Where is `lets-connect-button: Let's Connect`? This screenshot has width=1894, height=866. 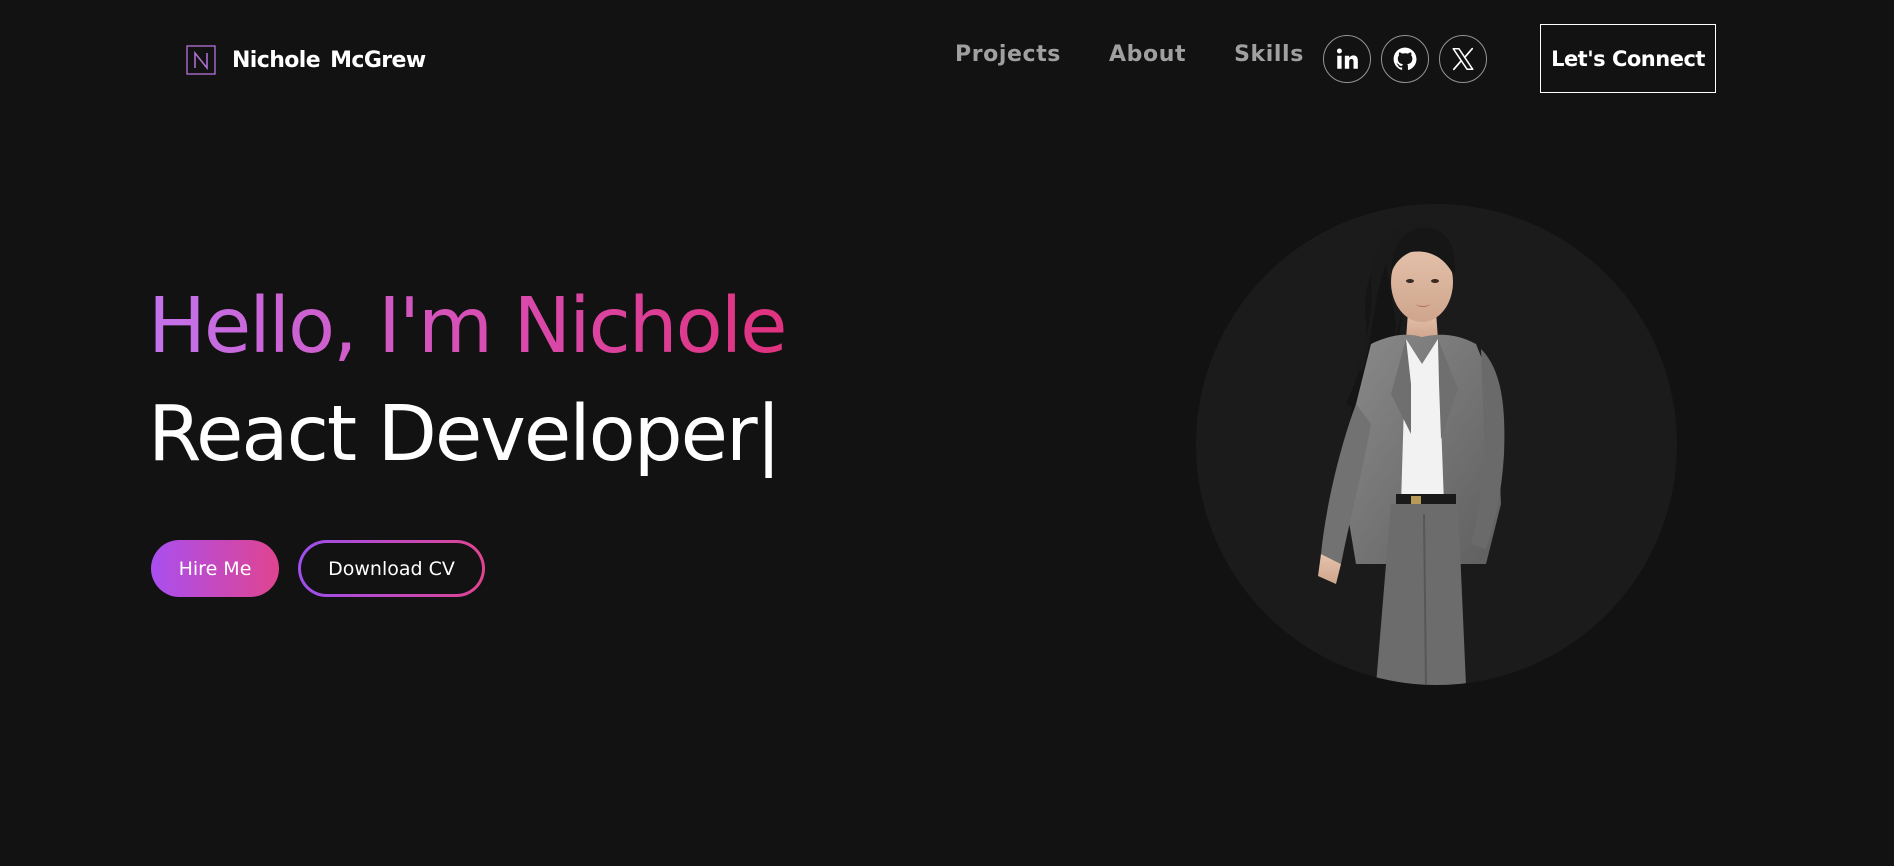 lets-connect-button: Let's Connect is located at coordinates (1628, 58).